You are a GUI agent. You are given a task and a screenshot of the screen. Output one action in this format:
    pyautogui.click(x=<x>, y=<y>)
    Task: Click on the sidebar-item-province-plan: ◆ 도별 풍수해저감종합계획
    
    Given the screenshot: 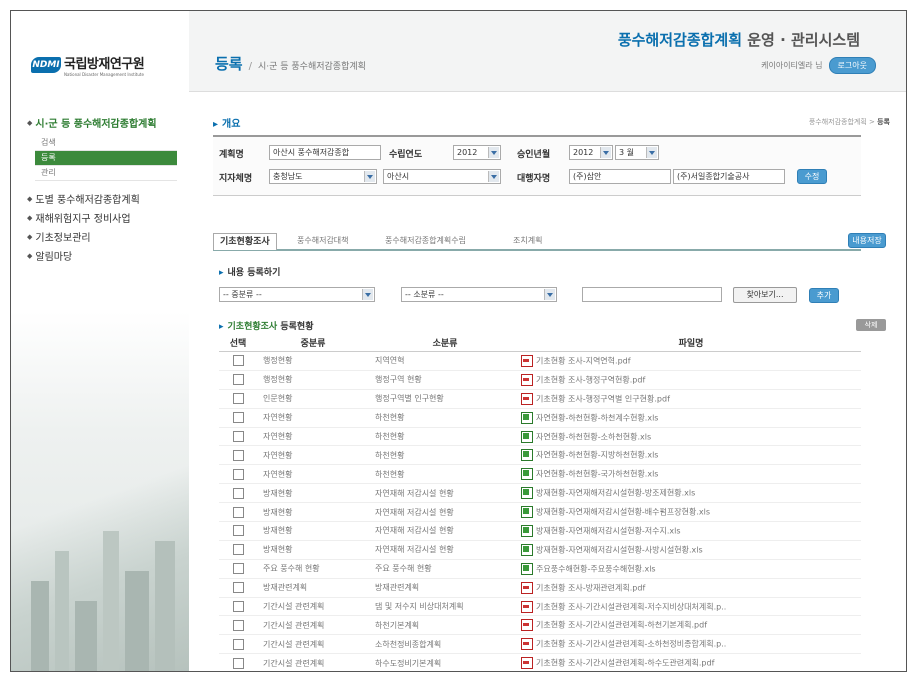 What is the action you would take?
    pyautogui.click(x=107, y=199)
    